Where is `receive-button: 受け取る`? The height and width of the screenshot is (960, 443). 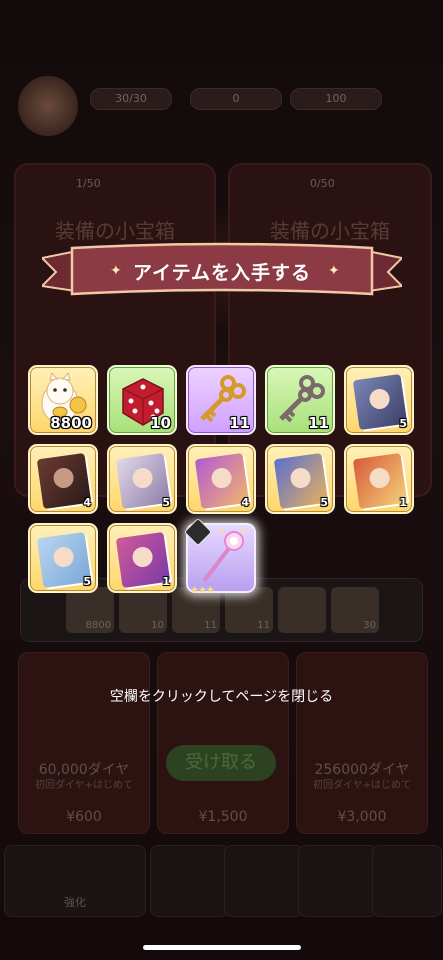 receive-button: 受け取る is located at coordinates (221, 763).